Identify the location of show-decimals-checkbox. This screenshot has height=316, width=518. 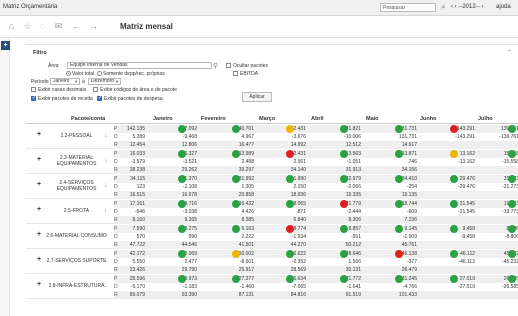
(33, 89).